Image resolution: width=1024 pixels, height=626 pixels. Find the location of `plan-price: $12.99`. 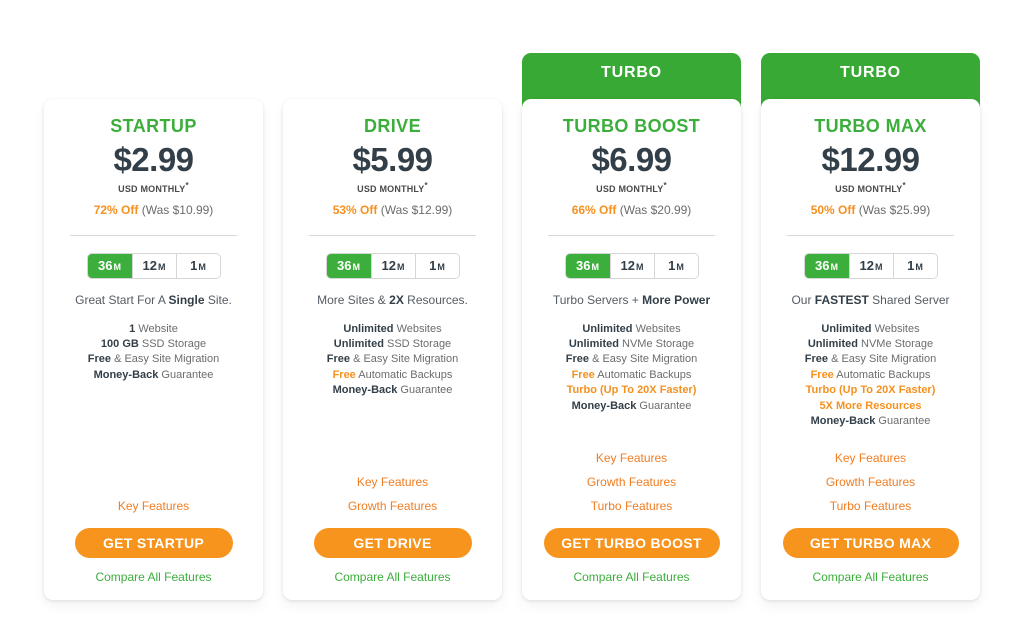

plan-price: $12.99 is located at coordinates (870, 159).